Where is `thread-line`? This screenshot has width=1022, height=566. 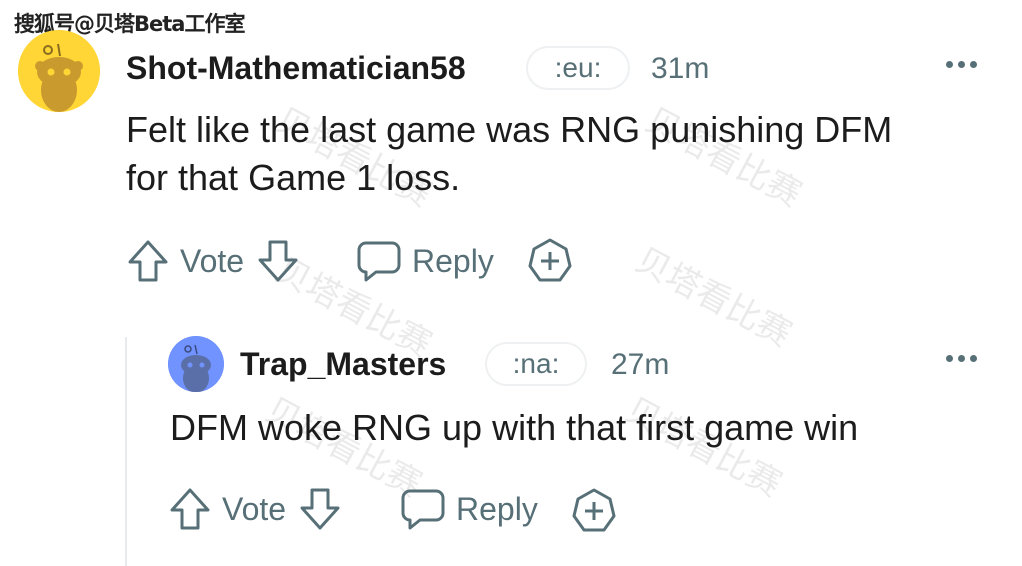 thread-line is located at coordinates (126, 451).